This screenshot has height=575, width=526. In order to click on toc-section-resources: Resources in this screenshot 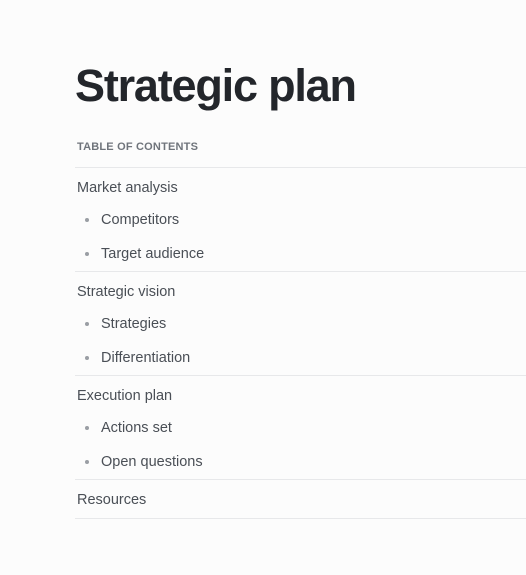, I will do `click(300, 499)`.